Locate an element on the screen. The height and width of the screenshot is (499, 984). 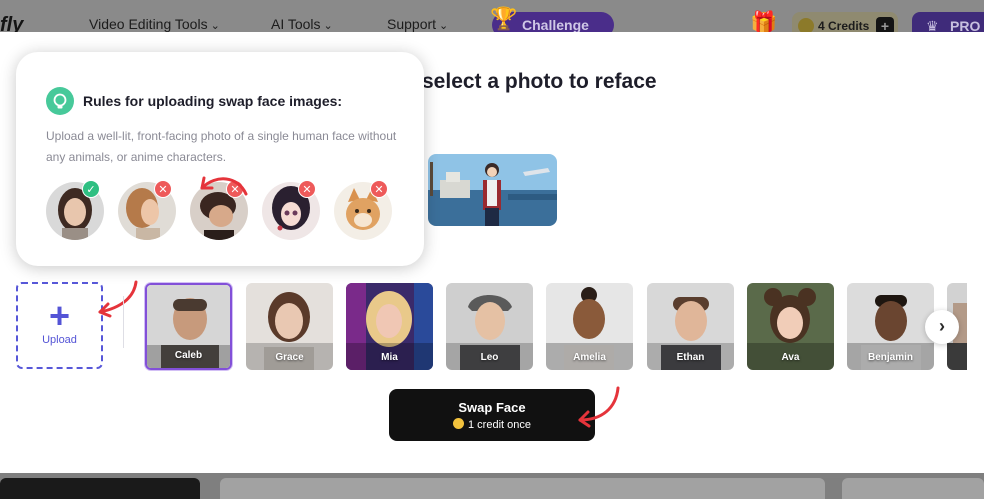
check-icon: ✓ is located at coordinates (91, 189).